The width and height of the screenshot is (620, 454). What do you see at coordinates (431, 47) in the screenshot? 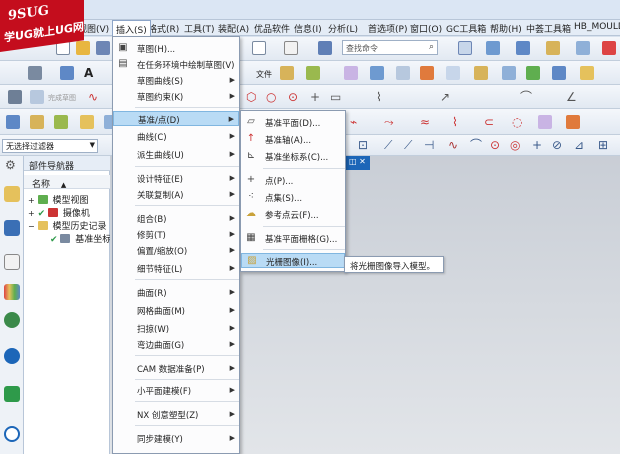
I see `search-icon: ⌕` at bounding box center [431, 47].